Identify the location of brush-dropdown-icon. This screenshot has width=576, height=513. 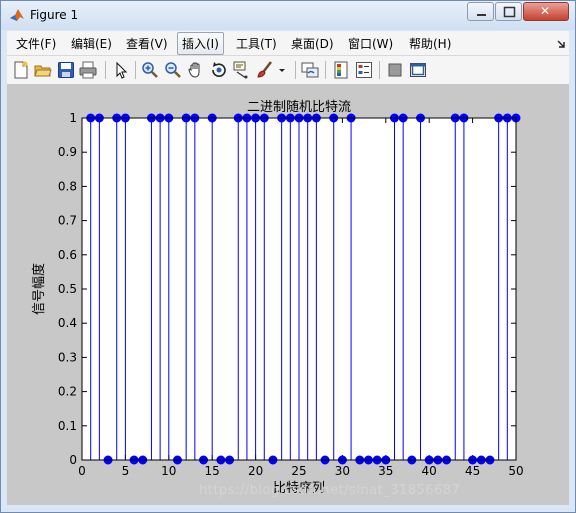
(282, 70).